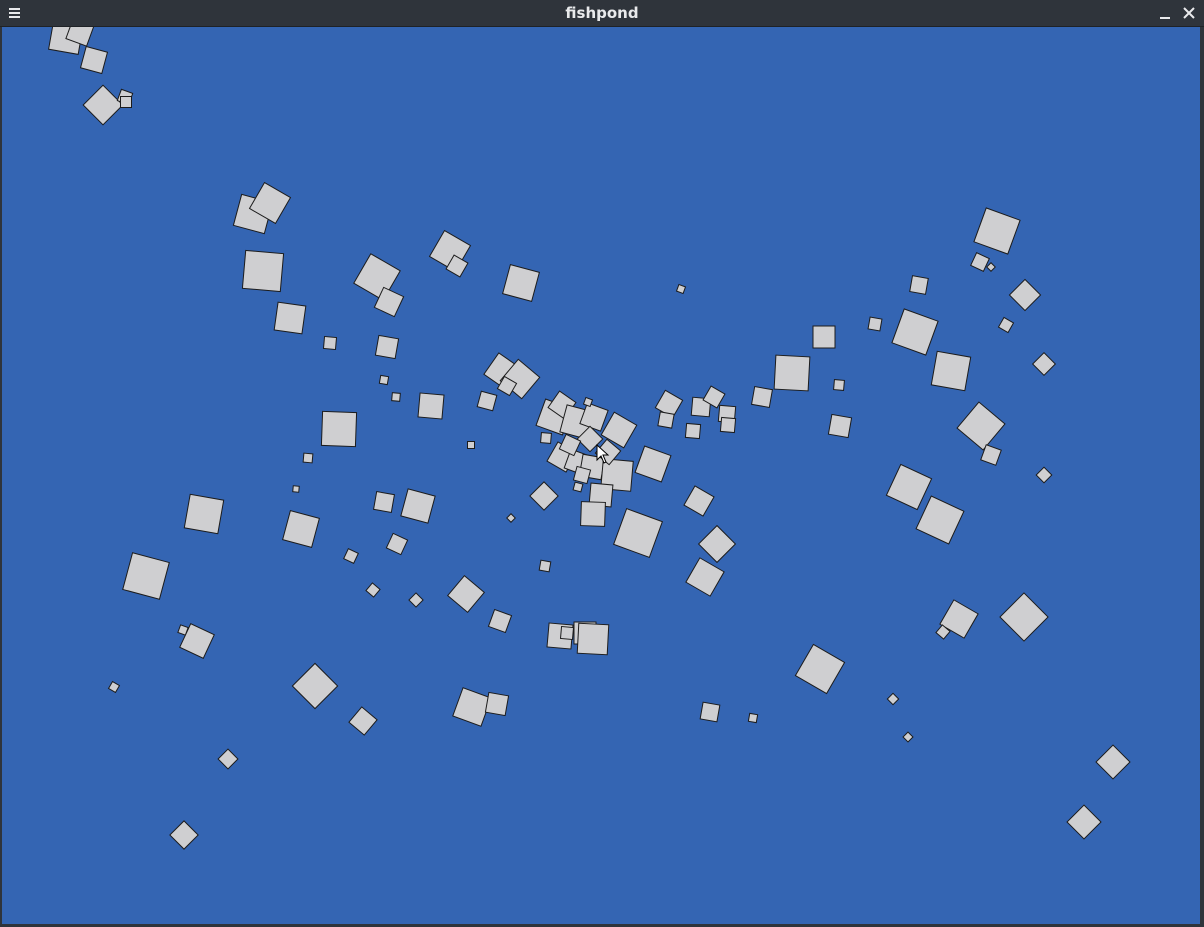 The height and width of the screenshot is (927, 1204). I want to click on window-title: fishpond, so click(602, 13).